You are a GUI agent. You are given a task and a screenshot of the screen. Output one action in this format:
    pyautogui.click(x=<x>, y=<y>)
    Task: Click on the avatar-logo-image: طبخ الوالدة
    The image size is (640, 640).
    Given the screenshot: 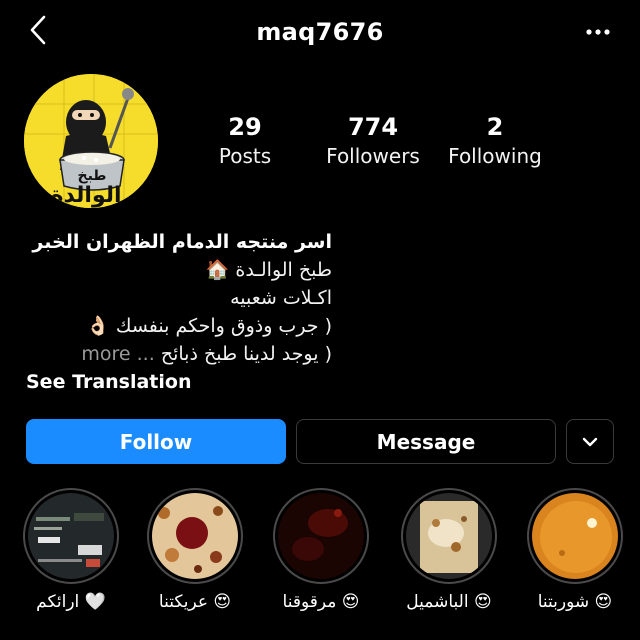 What is the action you would take?
    pyautogui.click(x=91, y=141)
    